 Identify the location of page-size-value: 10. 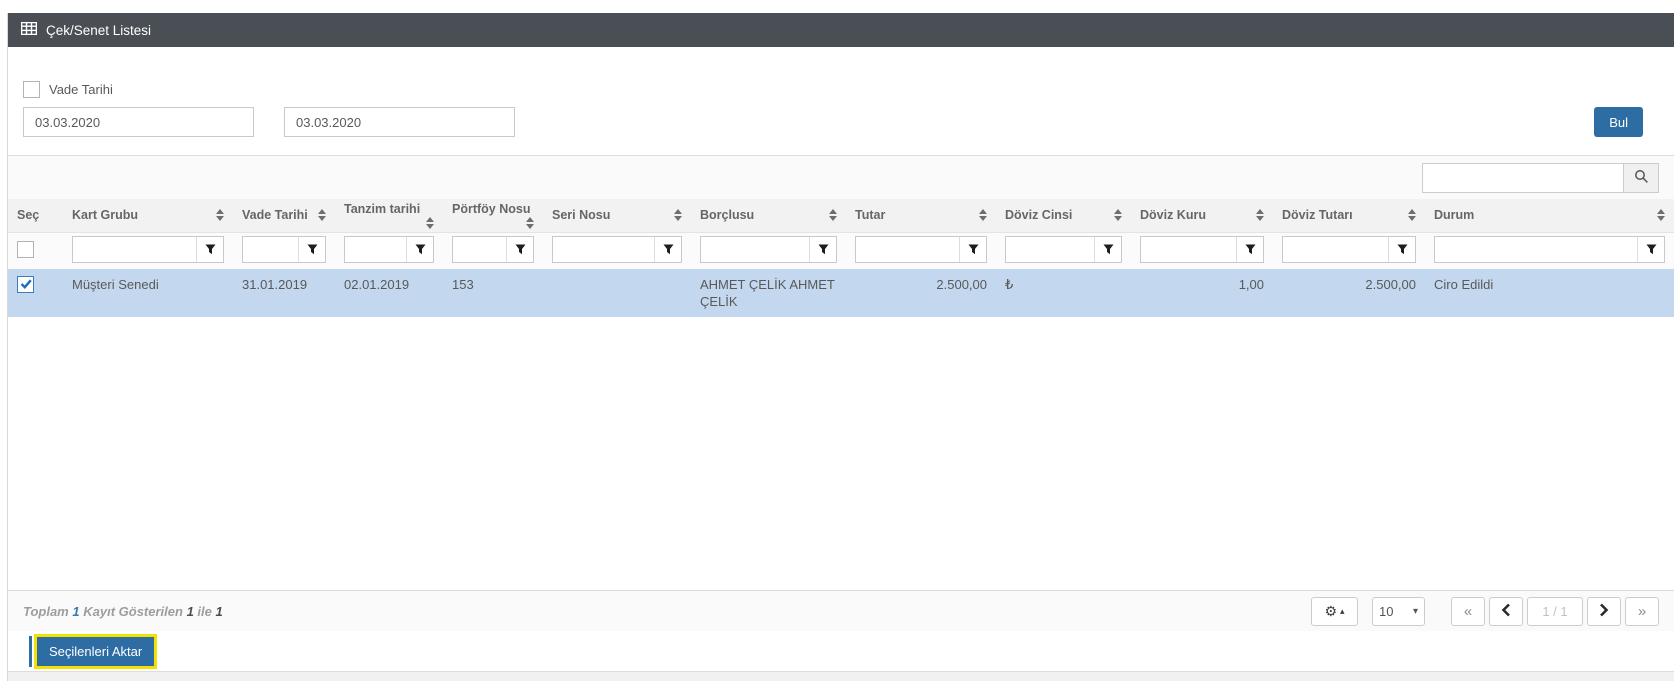
(1386, 611).